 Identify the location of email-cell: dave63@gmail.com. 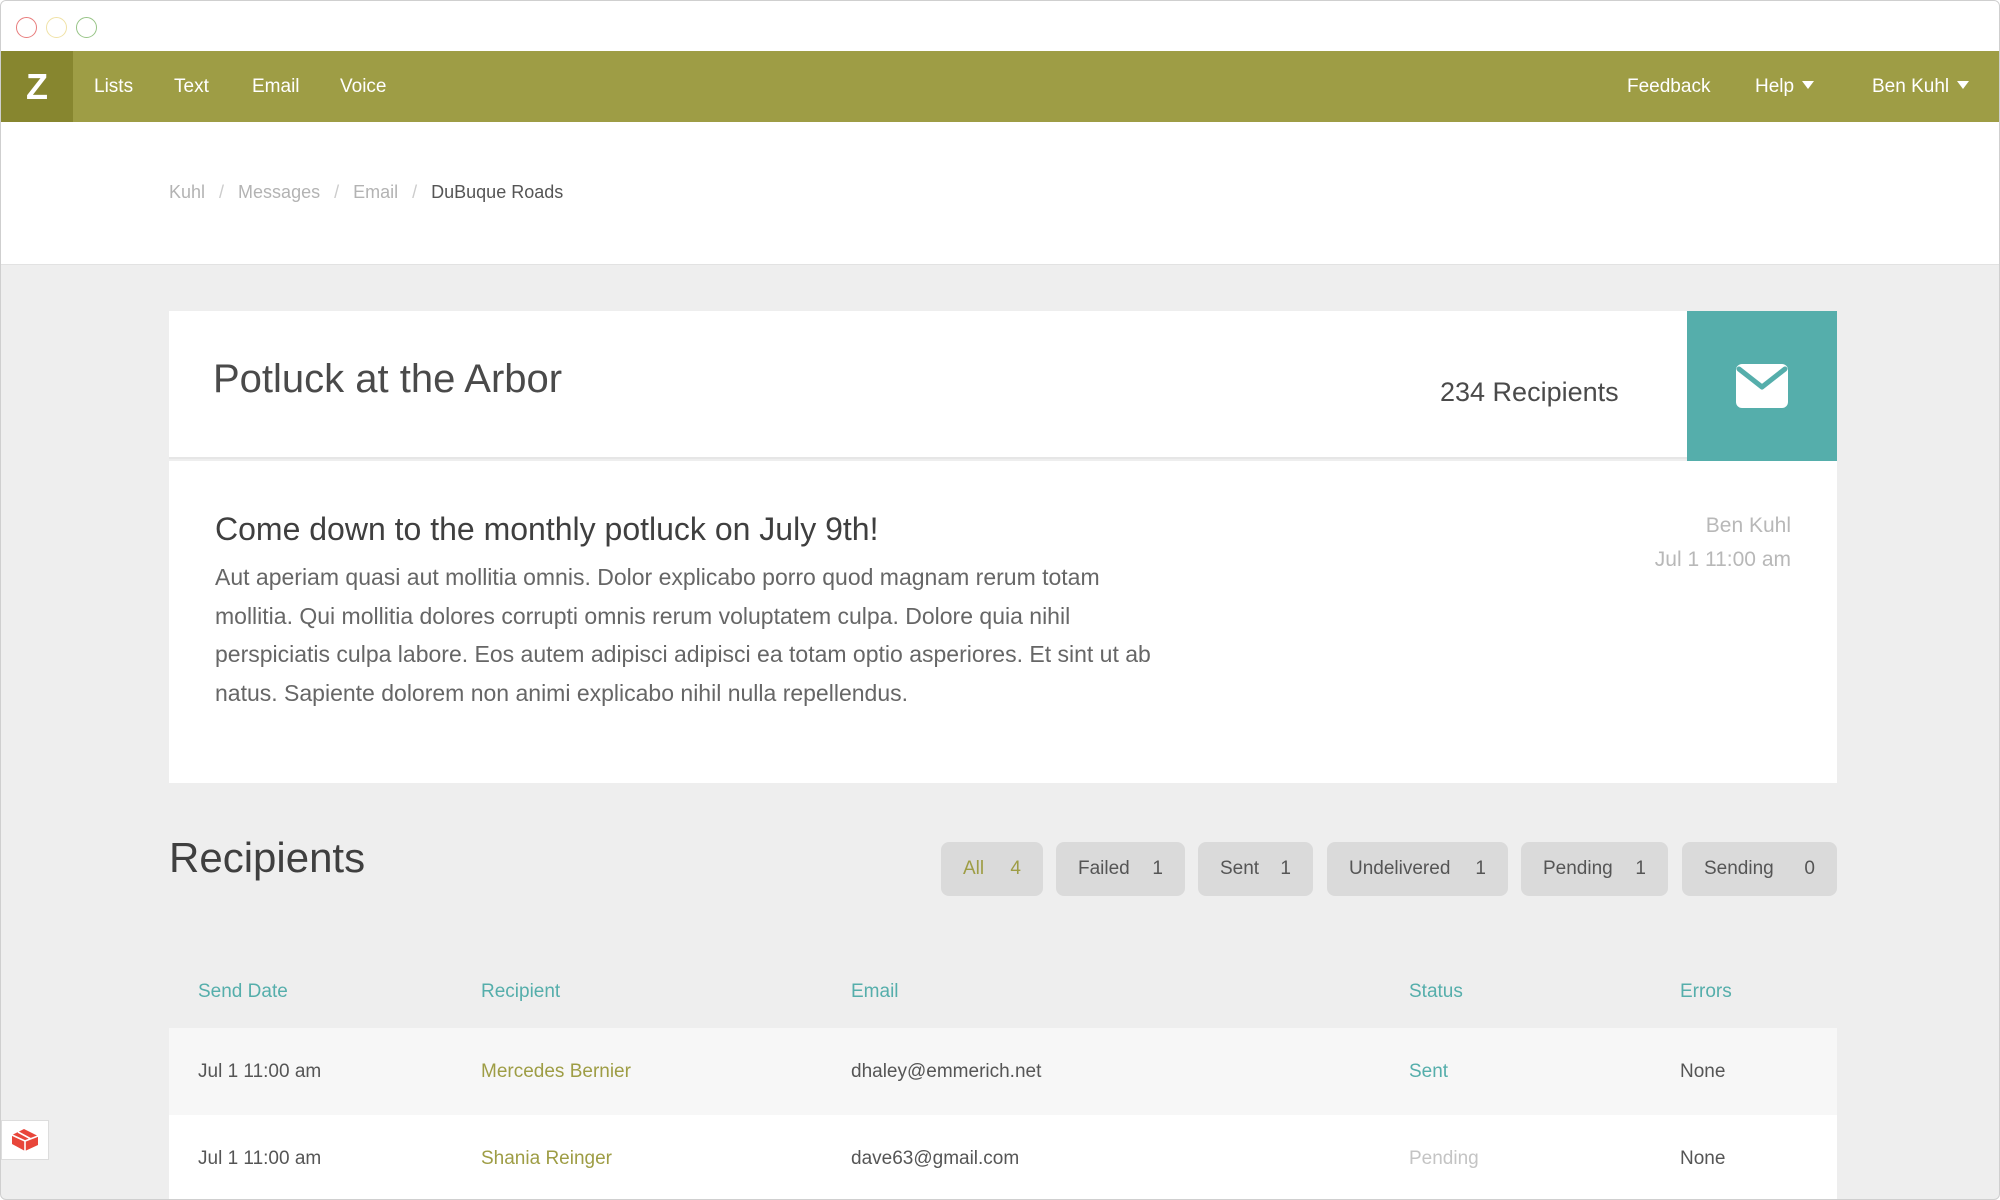
(935, 1158).